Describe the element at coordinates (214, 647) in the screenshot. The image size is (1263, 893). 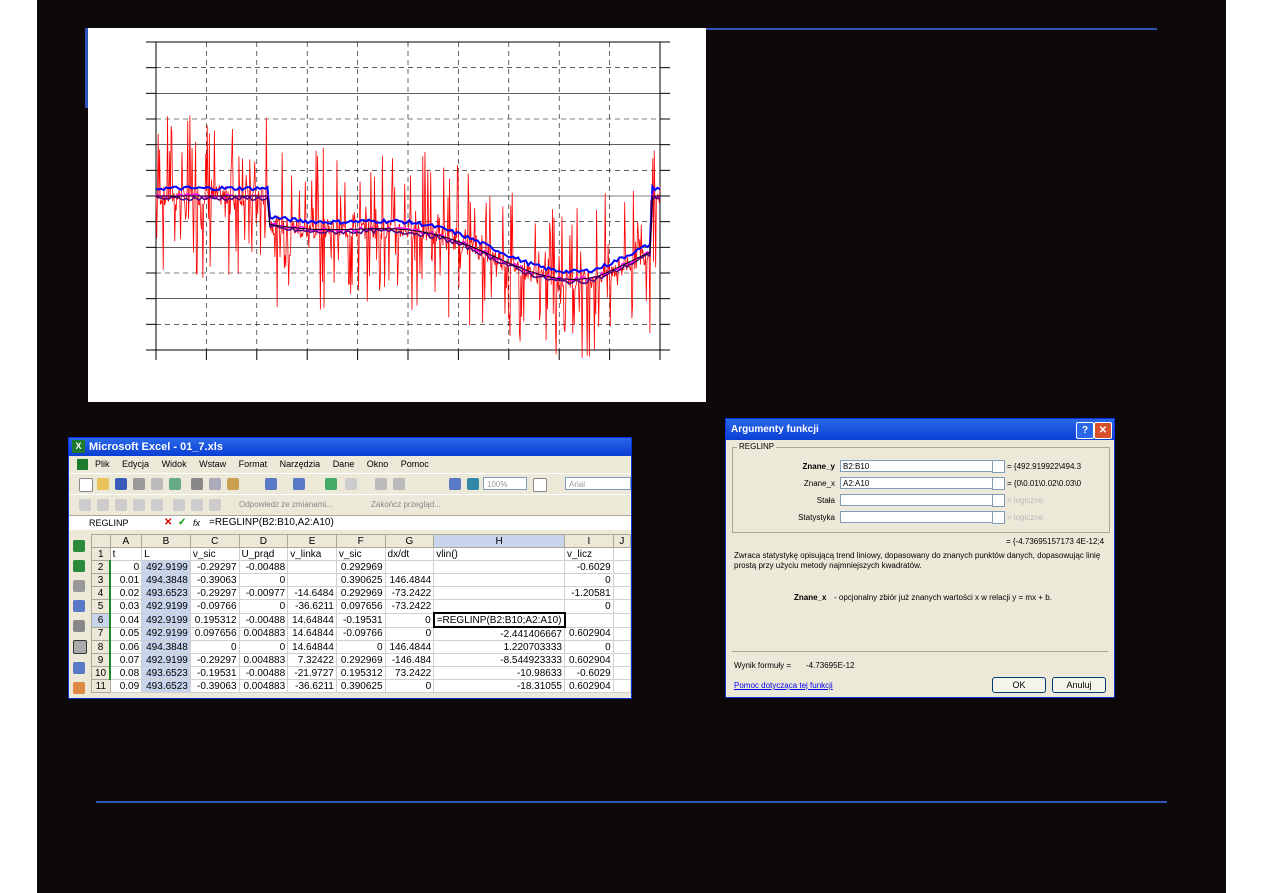
I see `cell-c8: 0` at that location.